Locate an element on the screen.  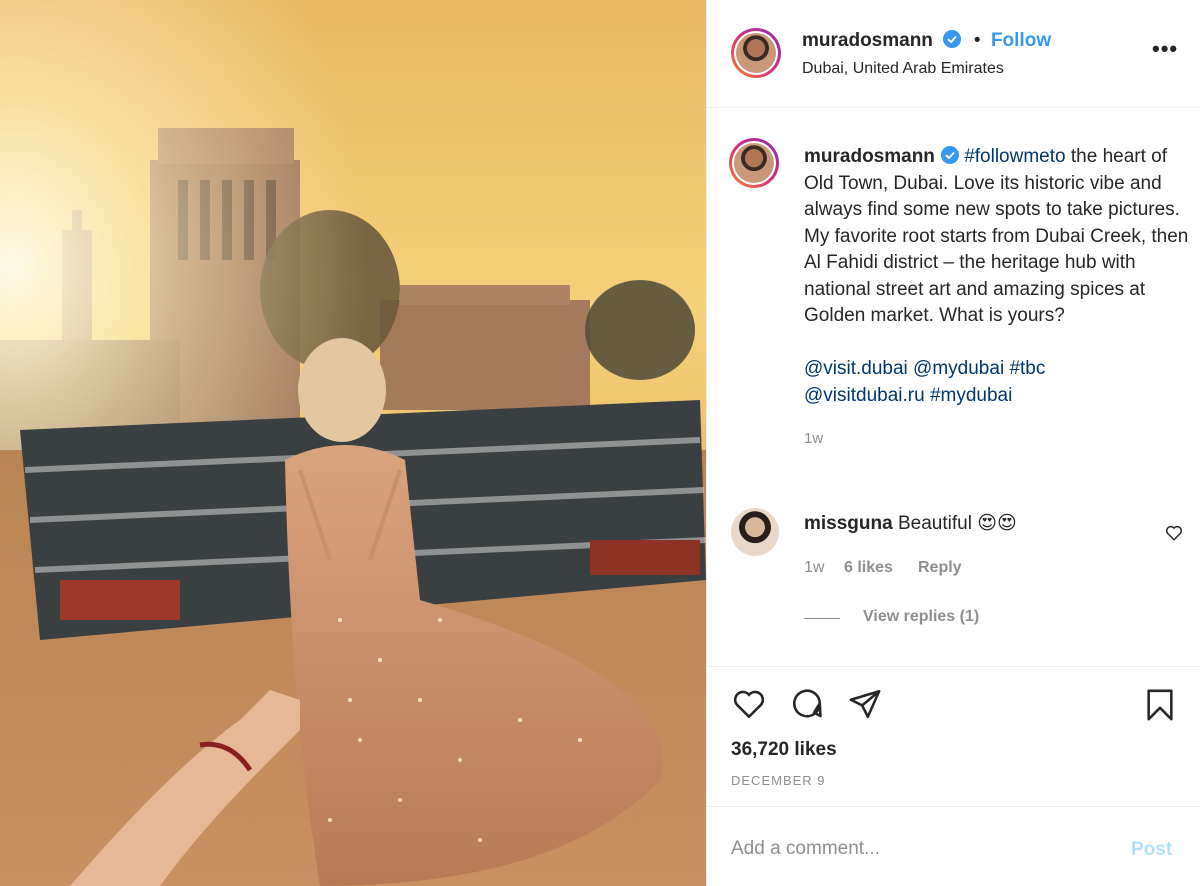
caption-hashtag: #followmeto is located at coordinates (1014, 156).